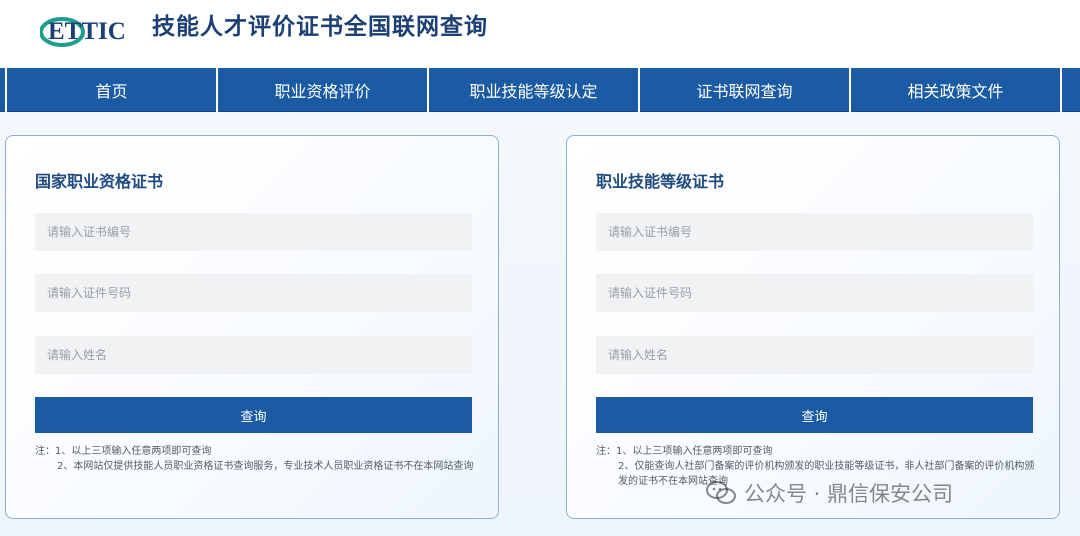 The width and height of the screenshot is (1080, 536). Describe the element at coordinates (849, 494) in the screenshot. I see `watermark-text: 公众号 · 鼎信保安公司` at that location.